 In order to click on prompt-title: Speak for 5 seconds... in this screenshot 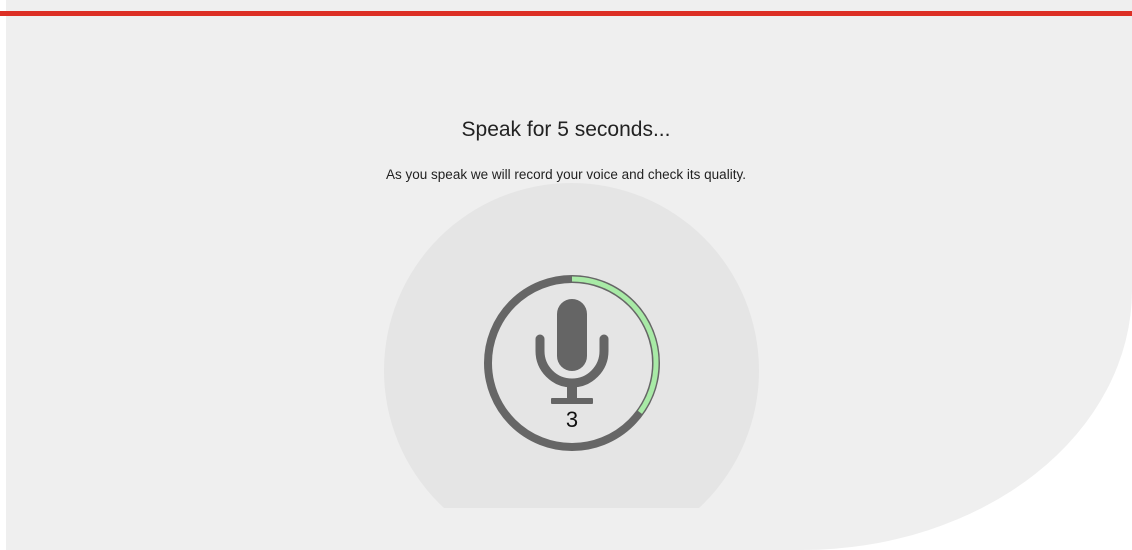, I will do `click(566, 129)`.